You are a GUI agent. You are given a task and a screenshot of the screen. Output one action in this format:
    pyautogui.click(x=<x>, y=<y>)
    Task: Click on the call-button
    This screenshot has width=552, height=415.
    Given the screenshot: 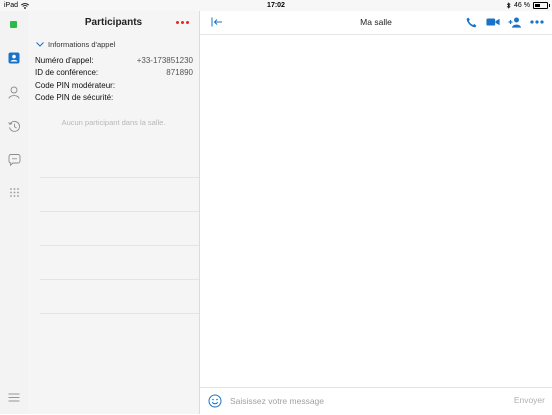 What is the action you would take?
    pyautogui.click(x=471, y=22)
    